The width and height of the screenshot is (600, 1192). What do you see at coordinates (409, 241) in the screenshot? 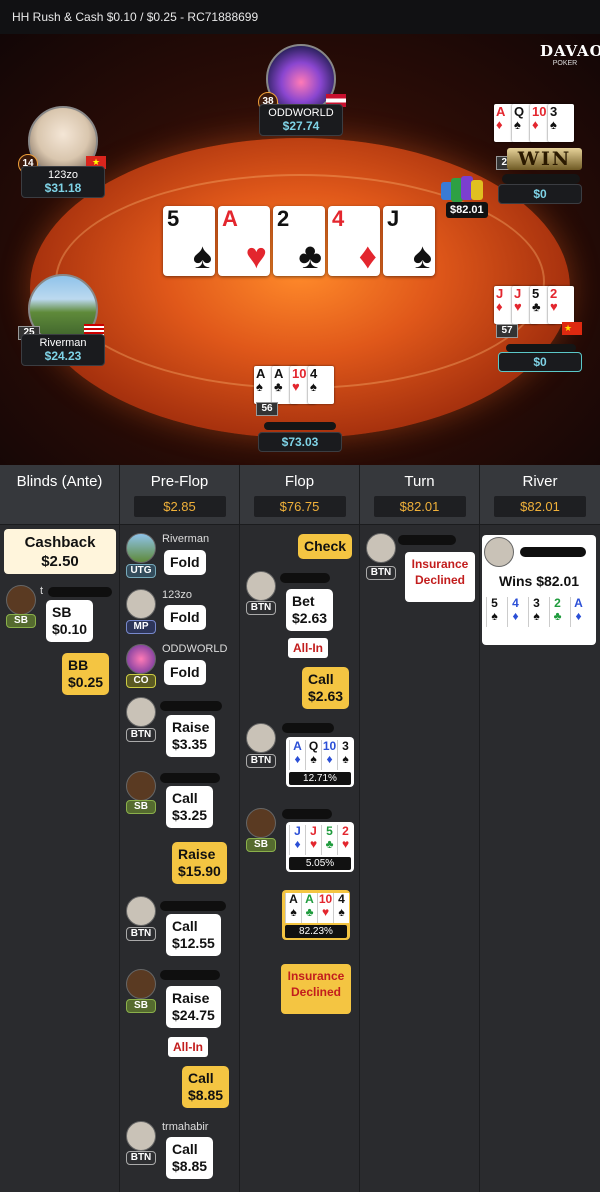
I see `board-card: J ♠` at bounding box center [409, 241].